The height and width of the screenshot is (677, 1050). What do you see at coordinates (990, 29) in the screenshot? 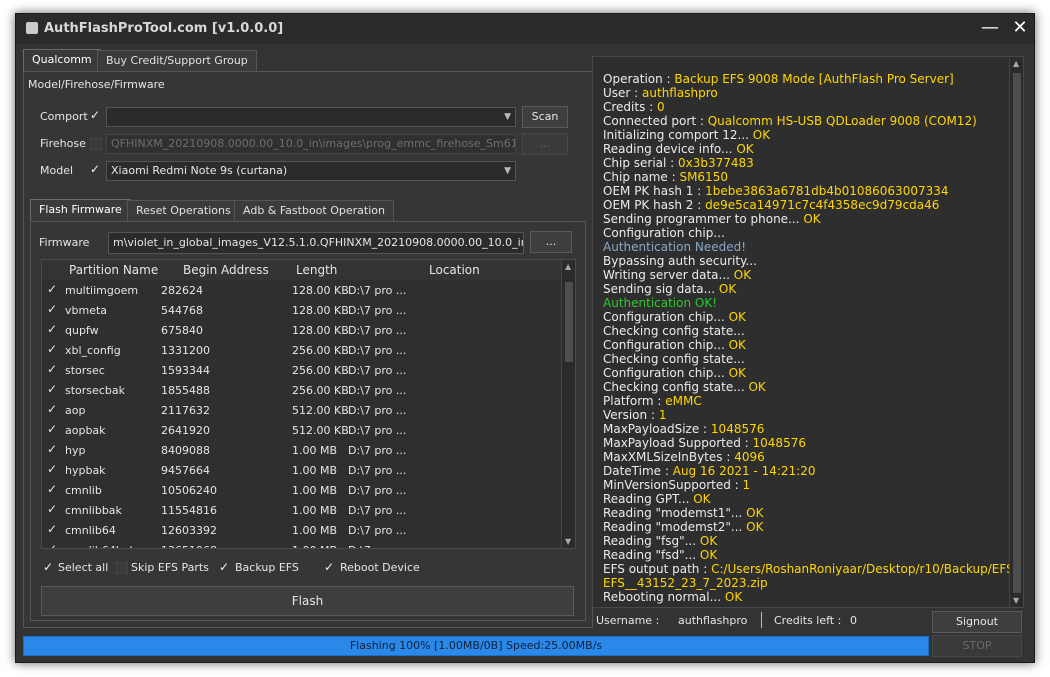
I see `minimize-button: —` at bounding box center [990, 29].